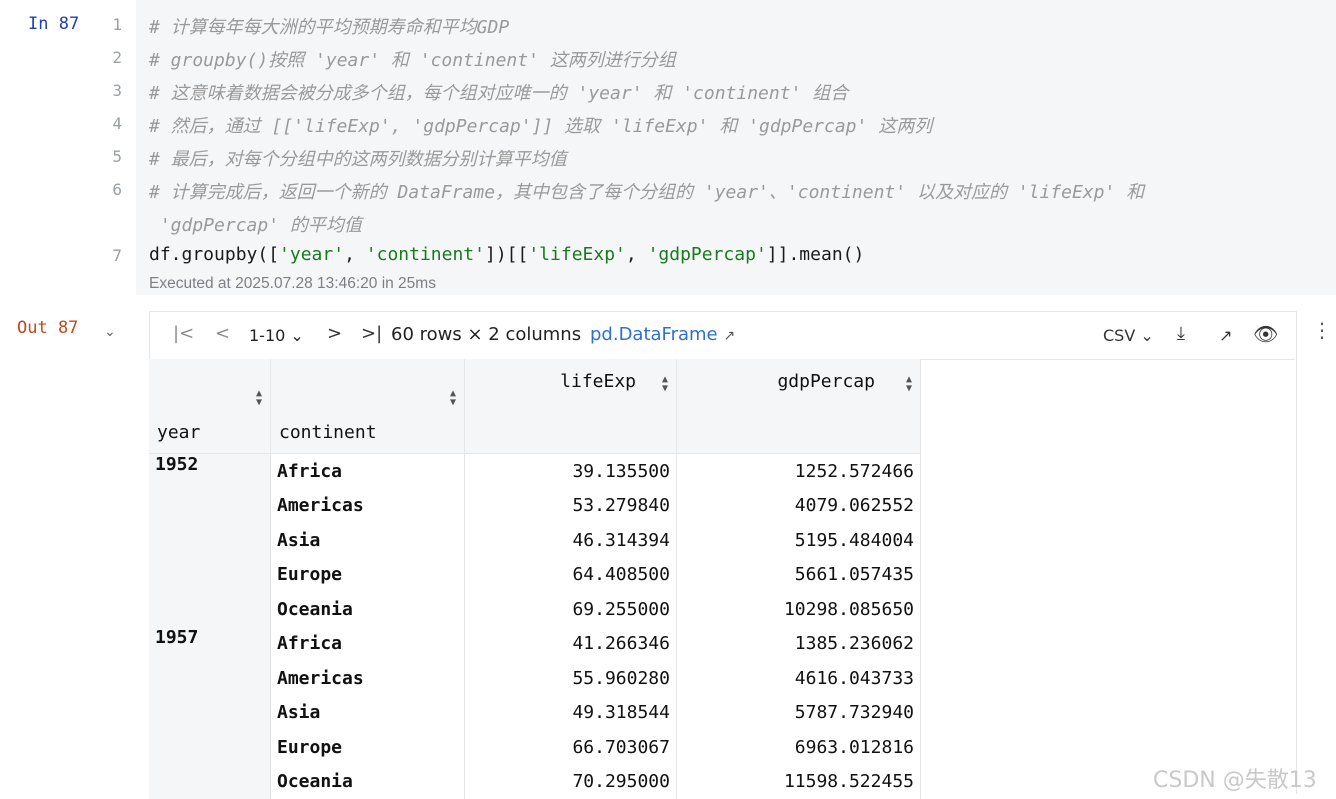  I want to click on open-icon: ↗, so click(1225, 335).